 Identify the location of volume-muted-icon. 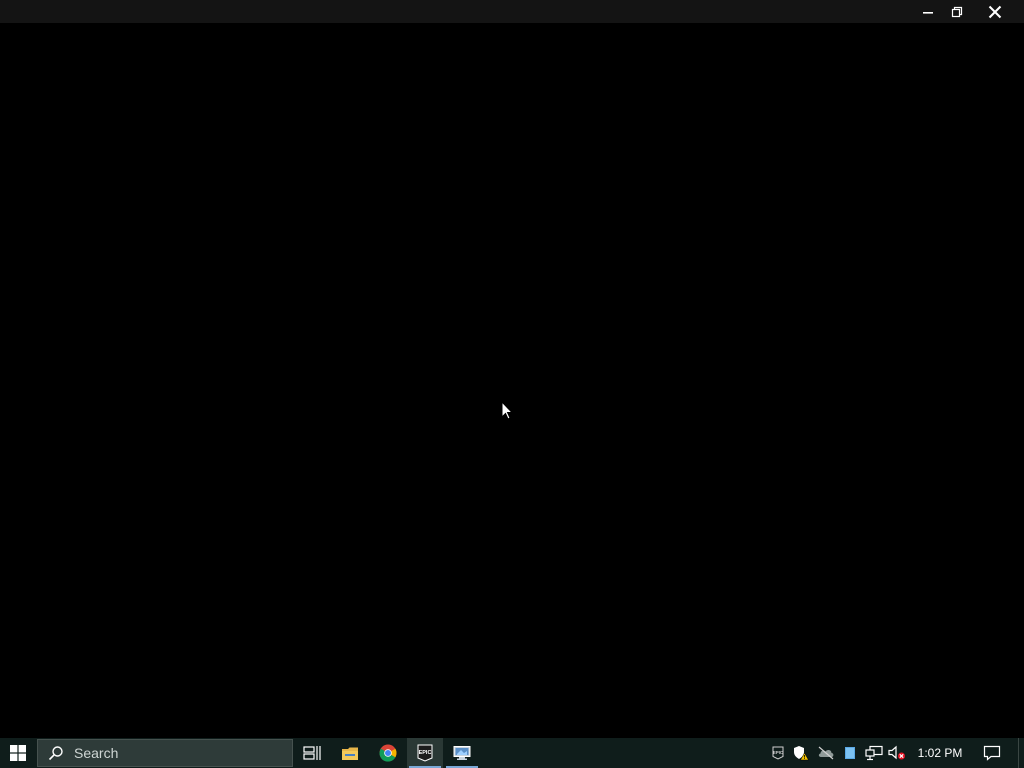
(896, 752).